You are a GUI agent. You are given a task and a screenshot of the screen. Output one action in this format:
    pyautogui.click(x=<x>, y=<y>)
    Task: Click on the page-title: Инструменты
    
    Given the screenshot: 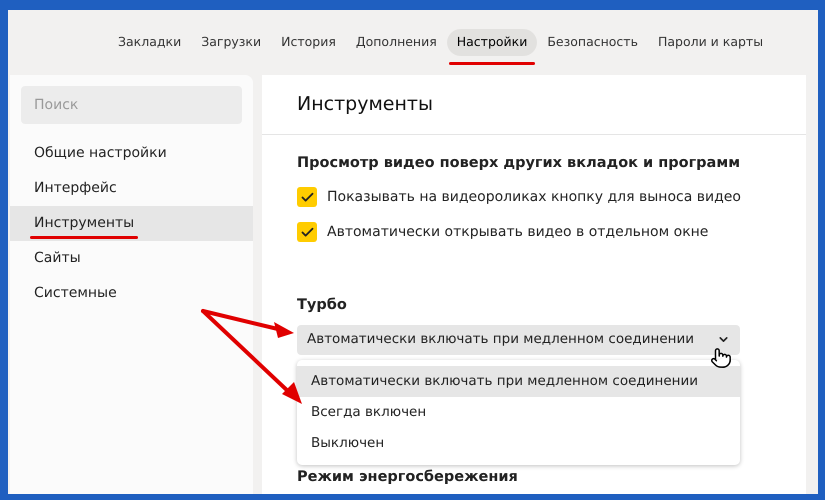 What is the action you would take?
    pyautogui.click(x=365, y=105)
    